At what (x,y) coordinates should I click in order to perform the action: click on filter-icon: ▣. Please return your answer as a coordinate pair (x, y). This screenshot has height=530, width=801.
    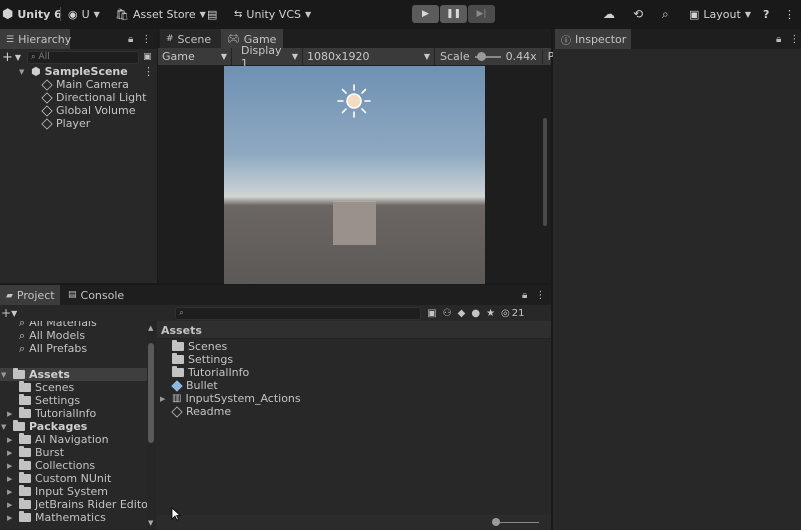
    Looking at the image, I should click on (147, 57).